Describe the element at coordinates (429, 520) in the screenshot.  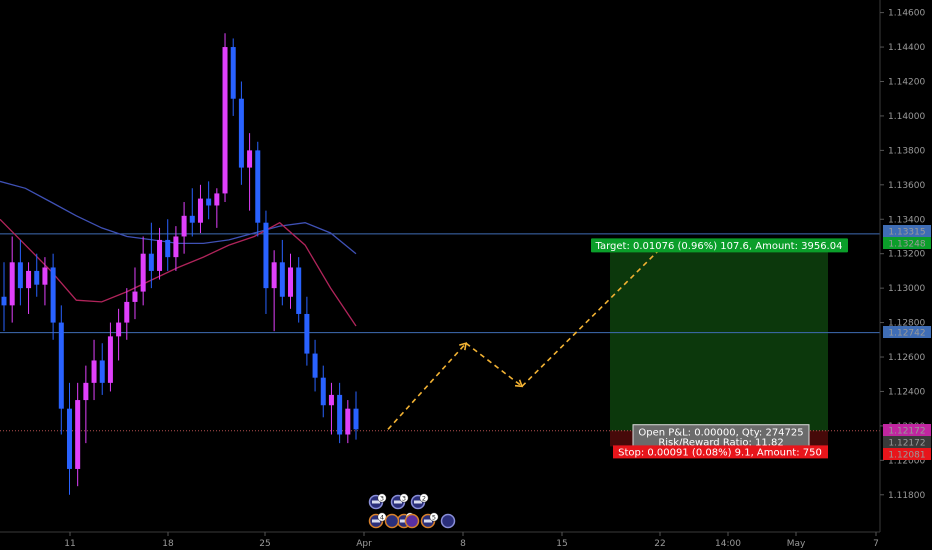
I see `event-marker: 5` at that location.